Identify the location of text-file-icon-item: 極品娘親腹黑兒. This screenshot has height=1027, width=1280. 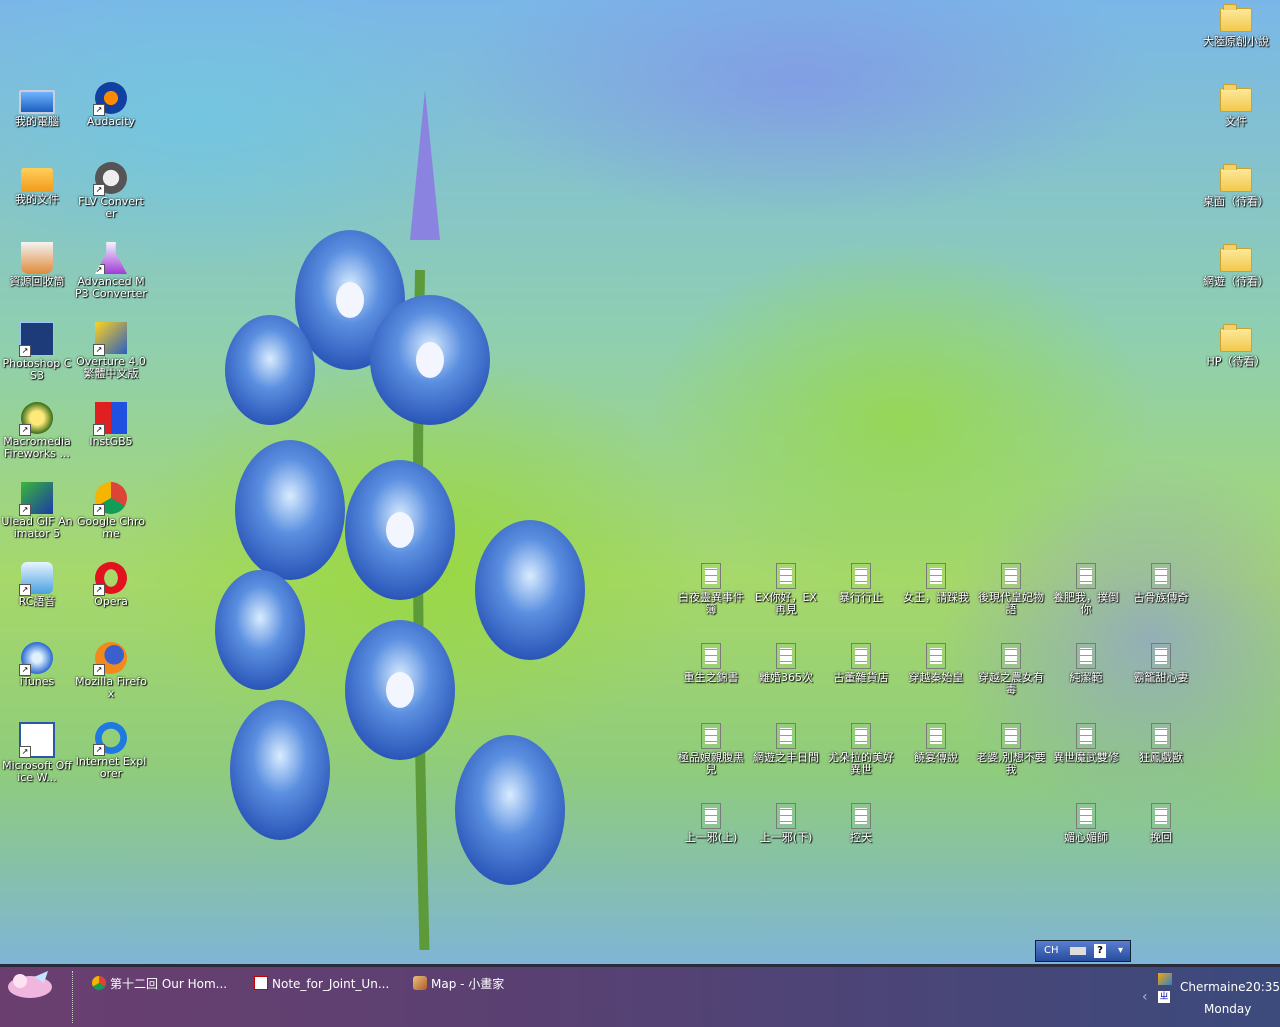
(711, 748).